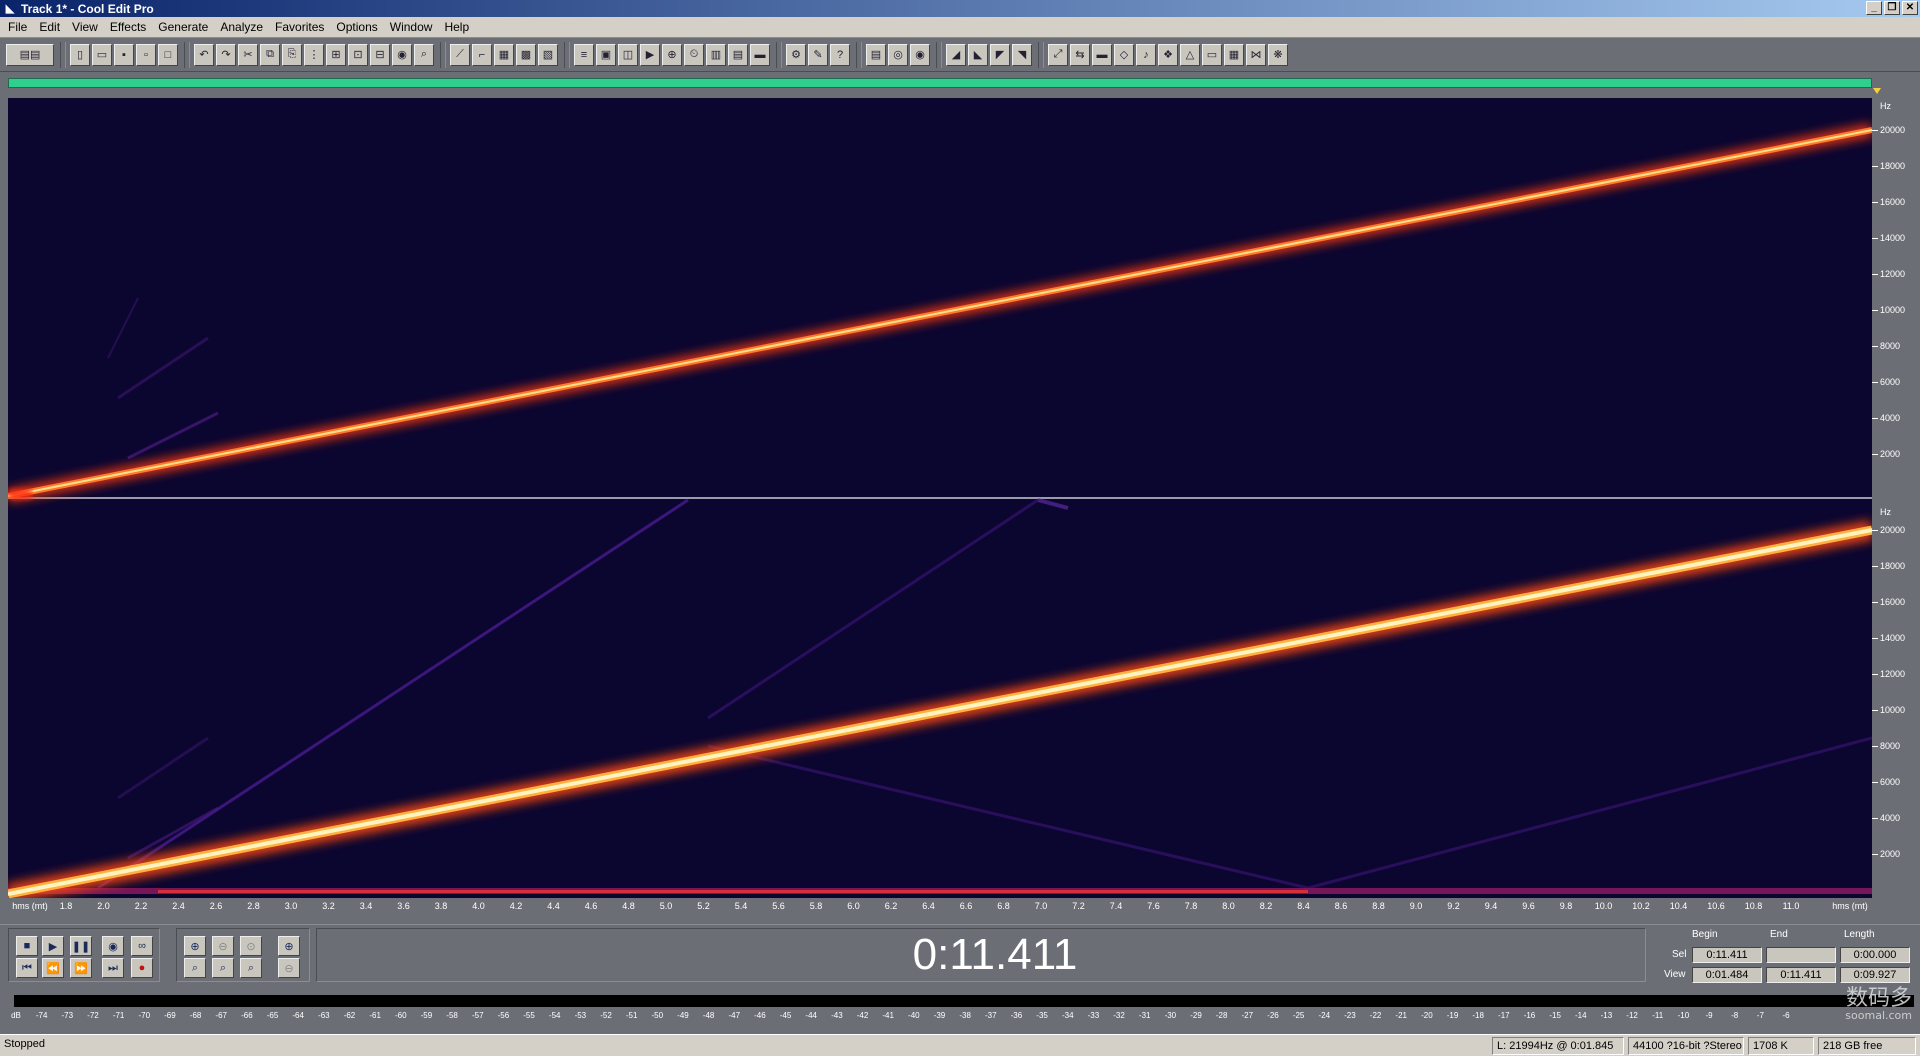 Image resolution: width=1920 pixels, height=1056 pixels. Describe the element at coordinates (85, 27) in the screenshot. I see `menu-view: View` at that location.